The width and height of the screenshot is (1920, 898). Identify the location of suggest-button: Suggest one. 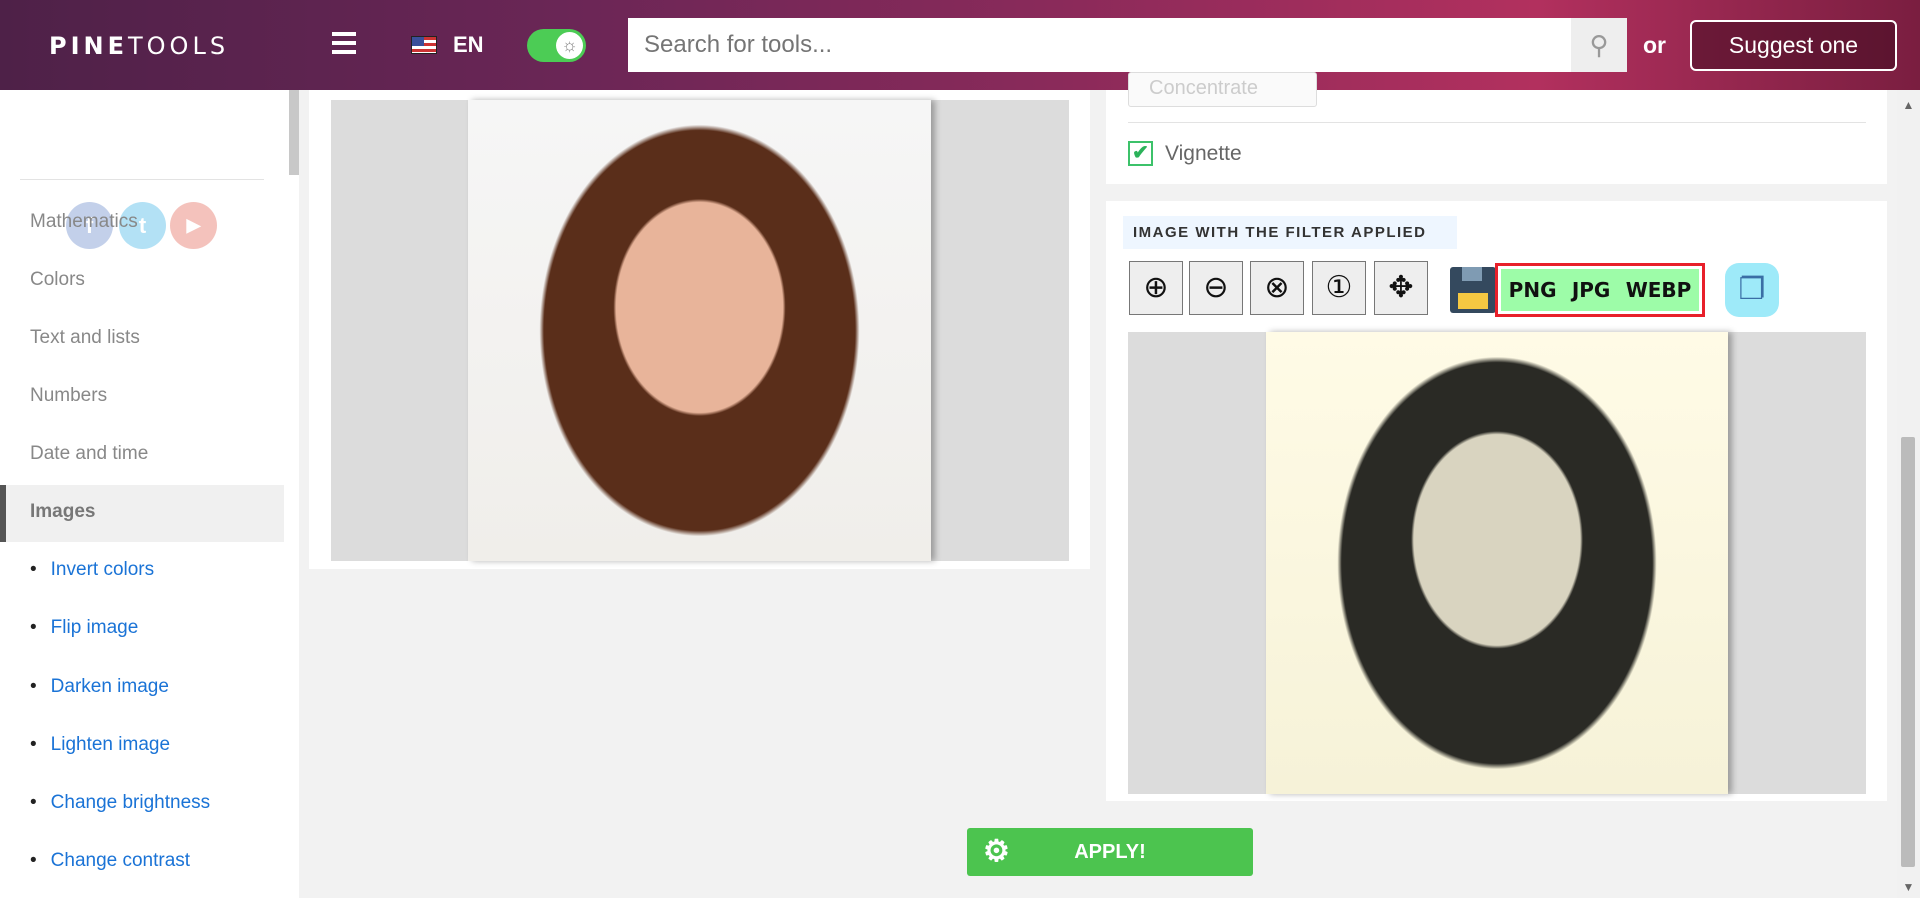
(1793, 45).